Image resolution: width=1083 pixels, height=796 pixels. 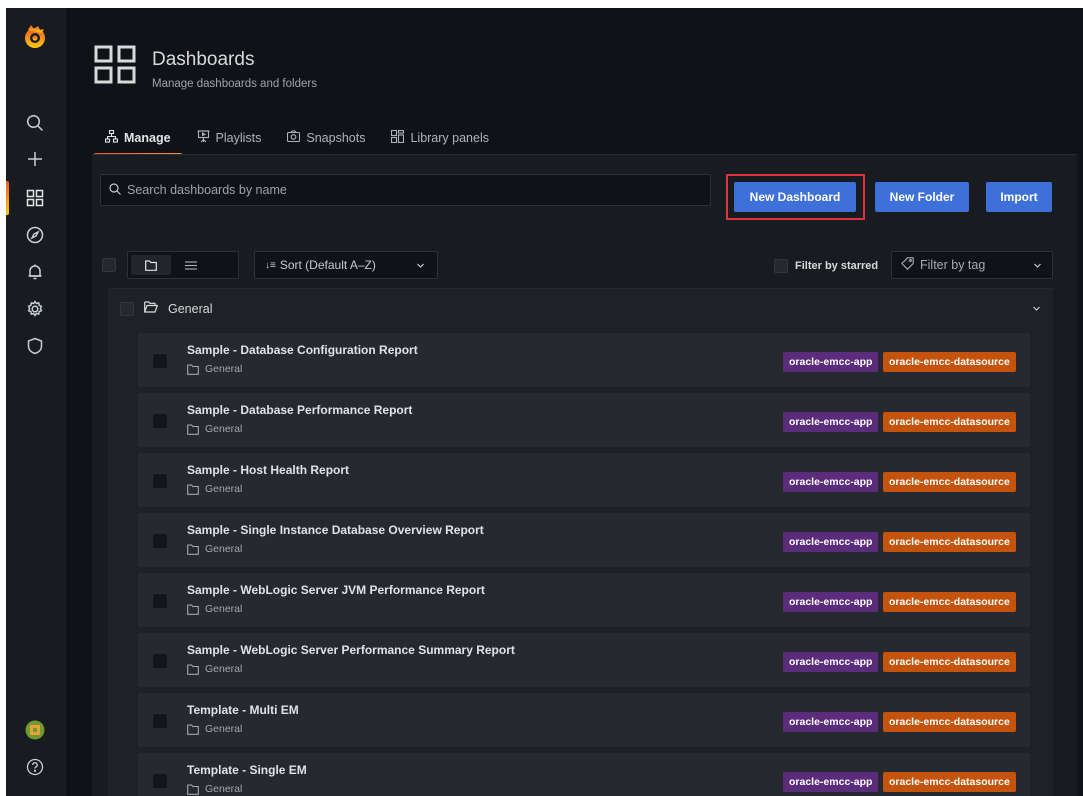 What do you see at coordinates (953, 265) in the screenshot?
I see `tag-filter-label: Filter by tag` at bounding box center [953, 265].